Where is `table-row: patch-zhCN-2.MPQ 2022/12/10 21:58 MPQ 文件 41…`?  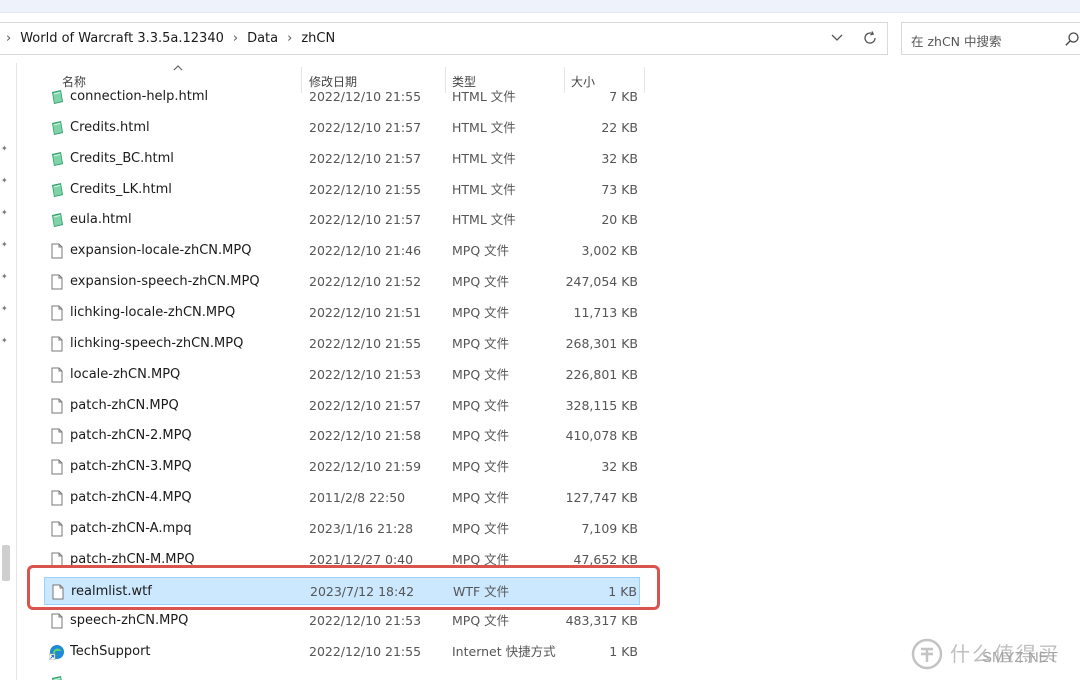 table-row: patch-zhCN-2.MPQ 2022/12/10 21:58 MPQ 文件 41… is located at coordinates (342, 436).